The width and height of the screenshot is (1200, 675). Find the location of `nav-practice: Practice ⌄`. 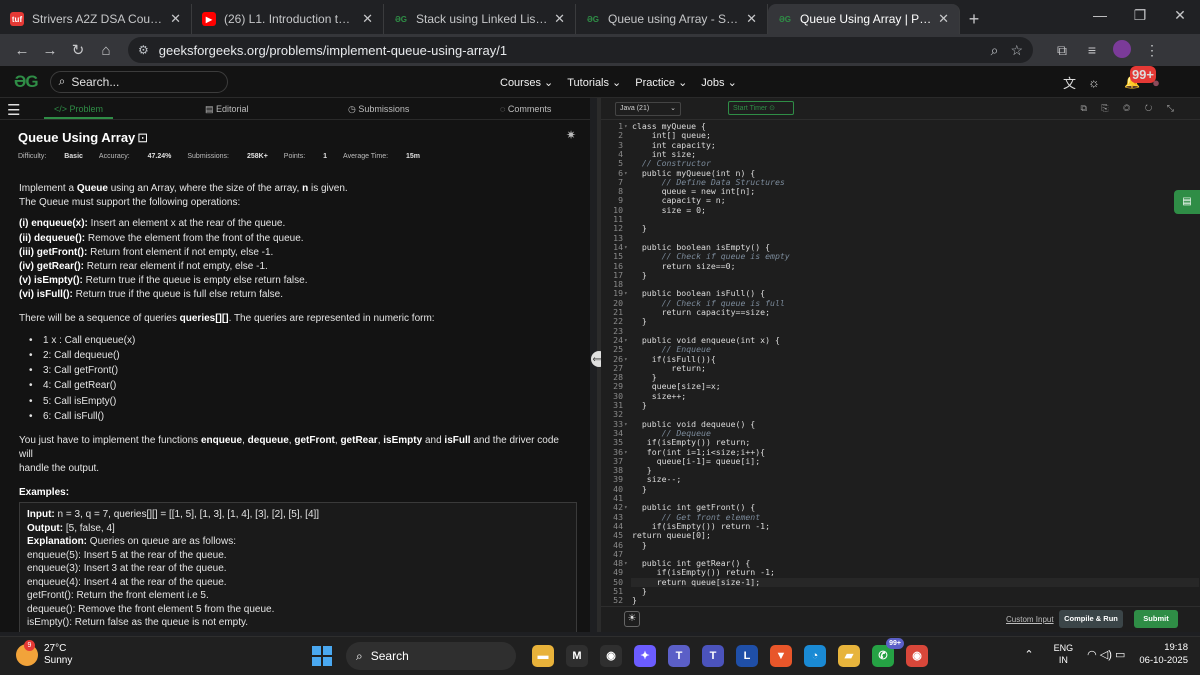

nav-practice: Practice ⌄ is located at coordinates (661, 82).